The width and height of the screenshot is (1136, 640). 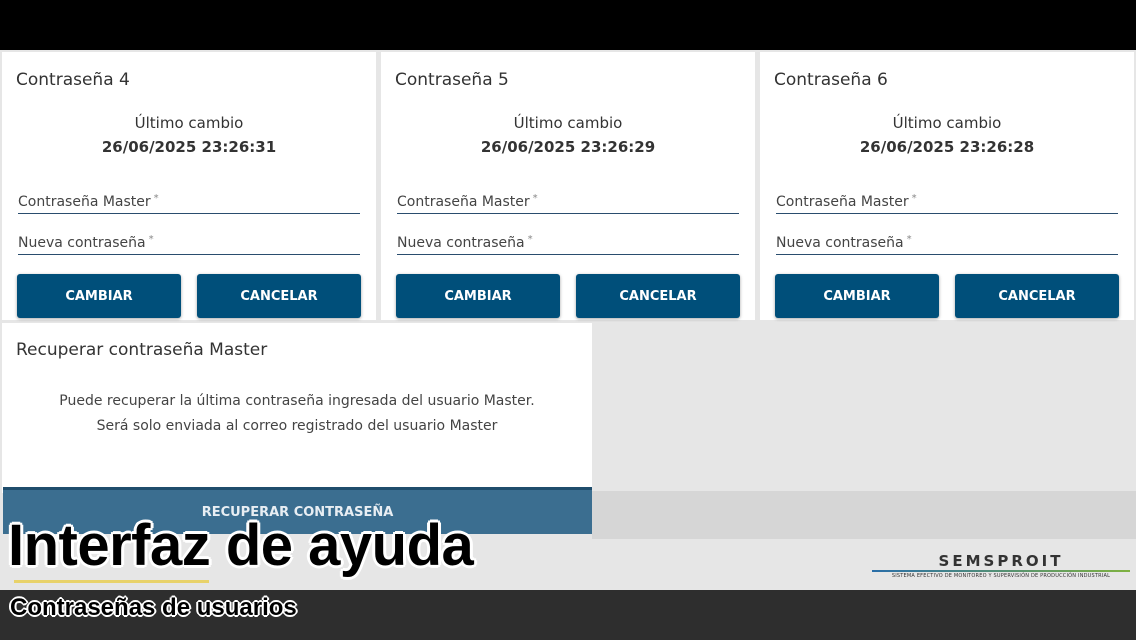 I want to click on overlay-title: Interfaz de ayuda, so click(x=241, y=545).